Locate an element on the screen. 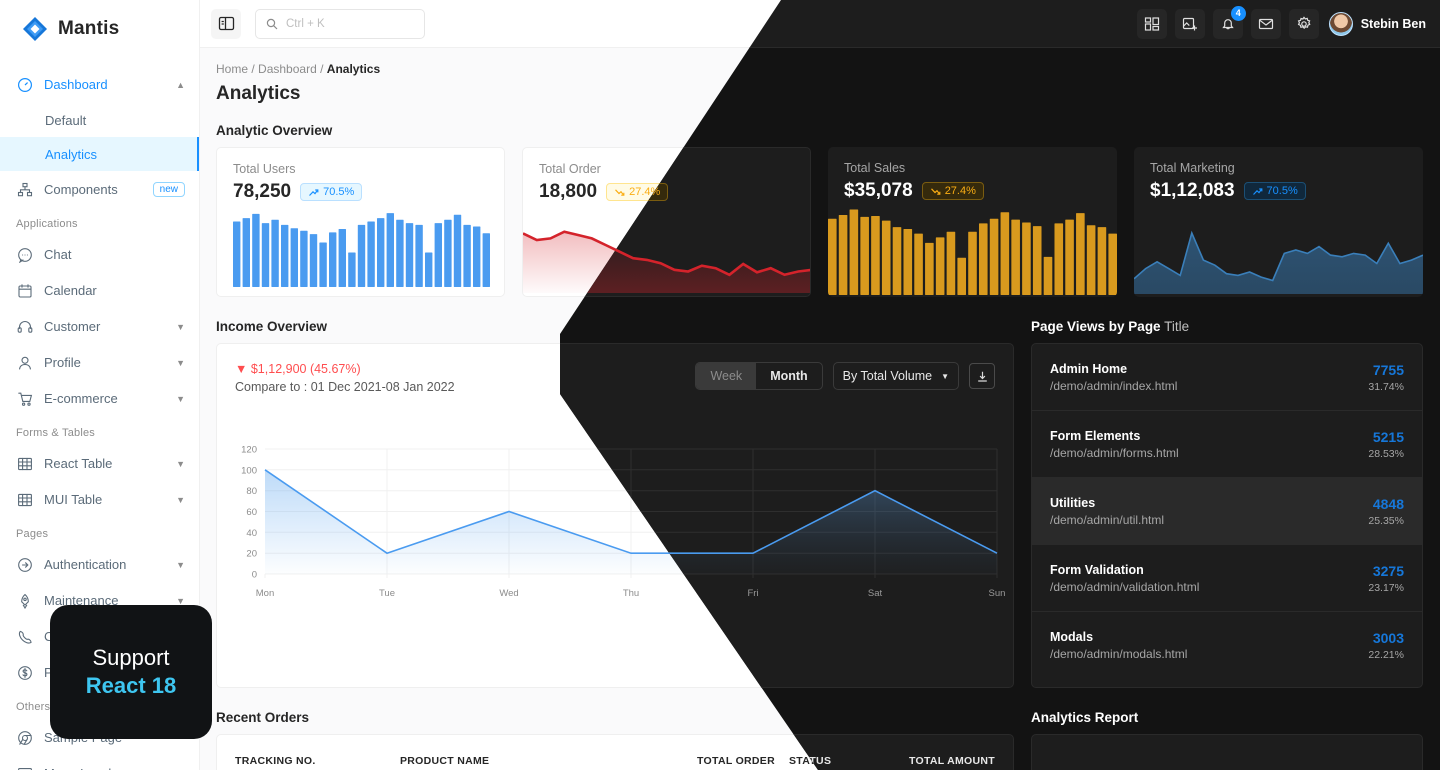  page-view-url: /demo/admin/modals.html is located at coordinates (1119, 654).